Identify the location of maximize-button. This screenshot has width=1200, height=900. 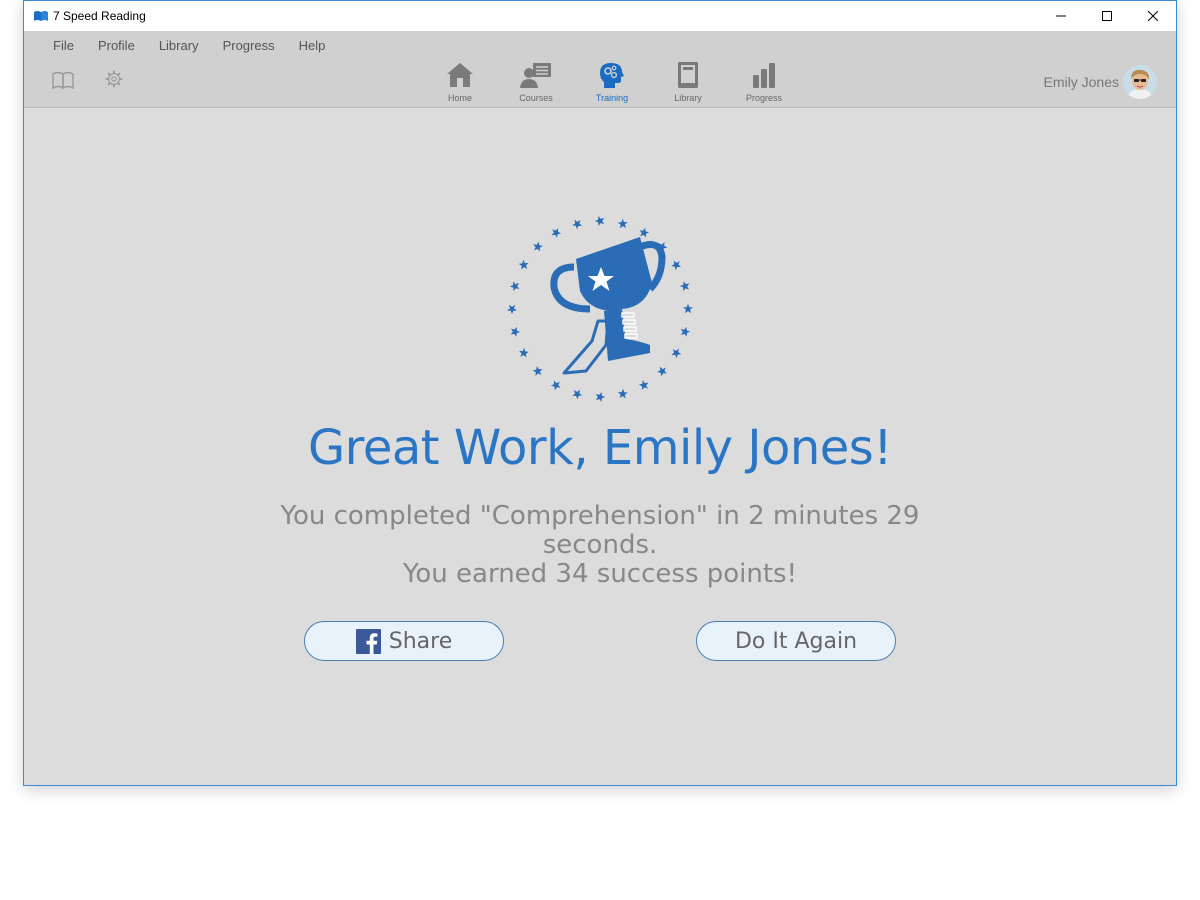
(1107, 16).